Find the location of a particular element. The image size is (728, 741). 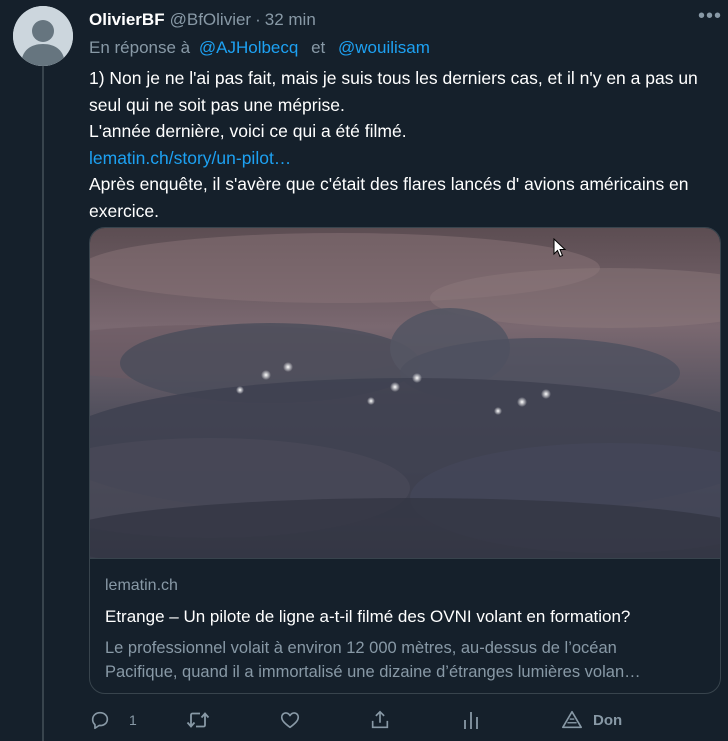

mention-link: @wouilisam is located at coordinates (384, 47).